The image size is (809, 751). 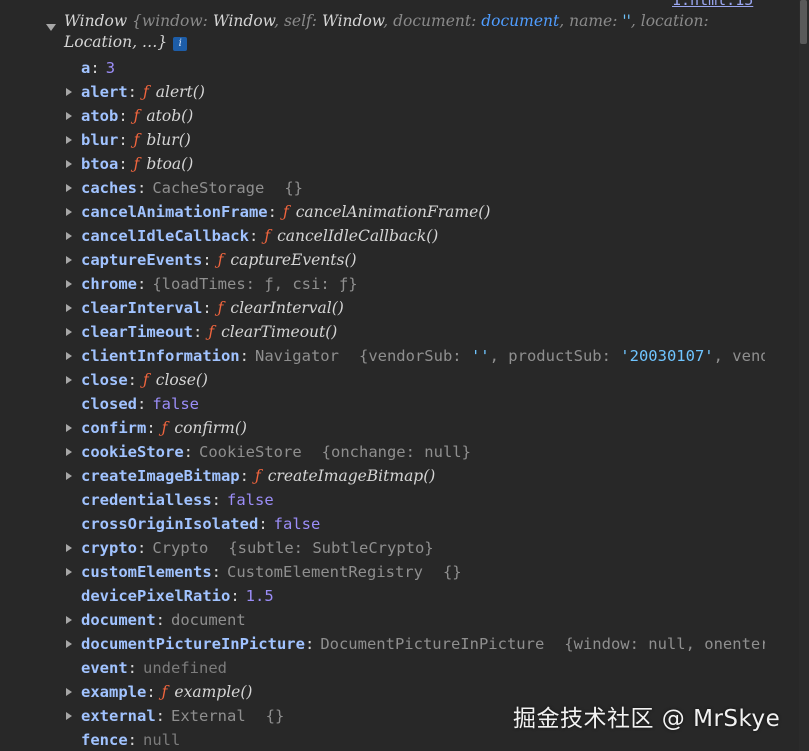 What do you see at coordinates (382, 476) in the screenshot?
I see `property-row-createImageBitmap: createImageBitmap: ƒ createImageBitmap()` at bounding box center [382, 476].